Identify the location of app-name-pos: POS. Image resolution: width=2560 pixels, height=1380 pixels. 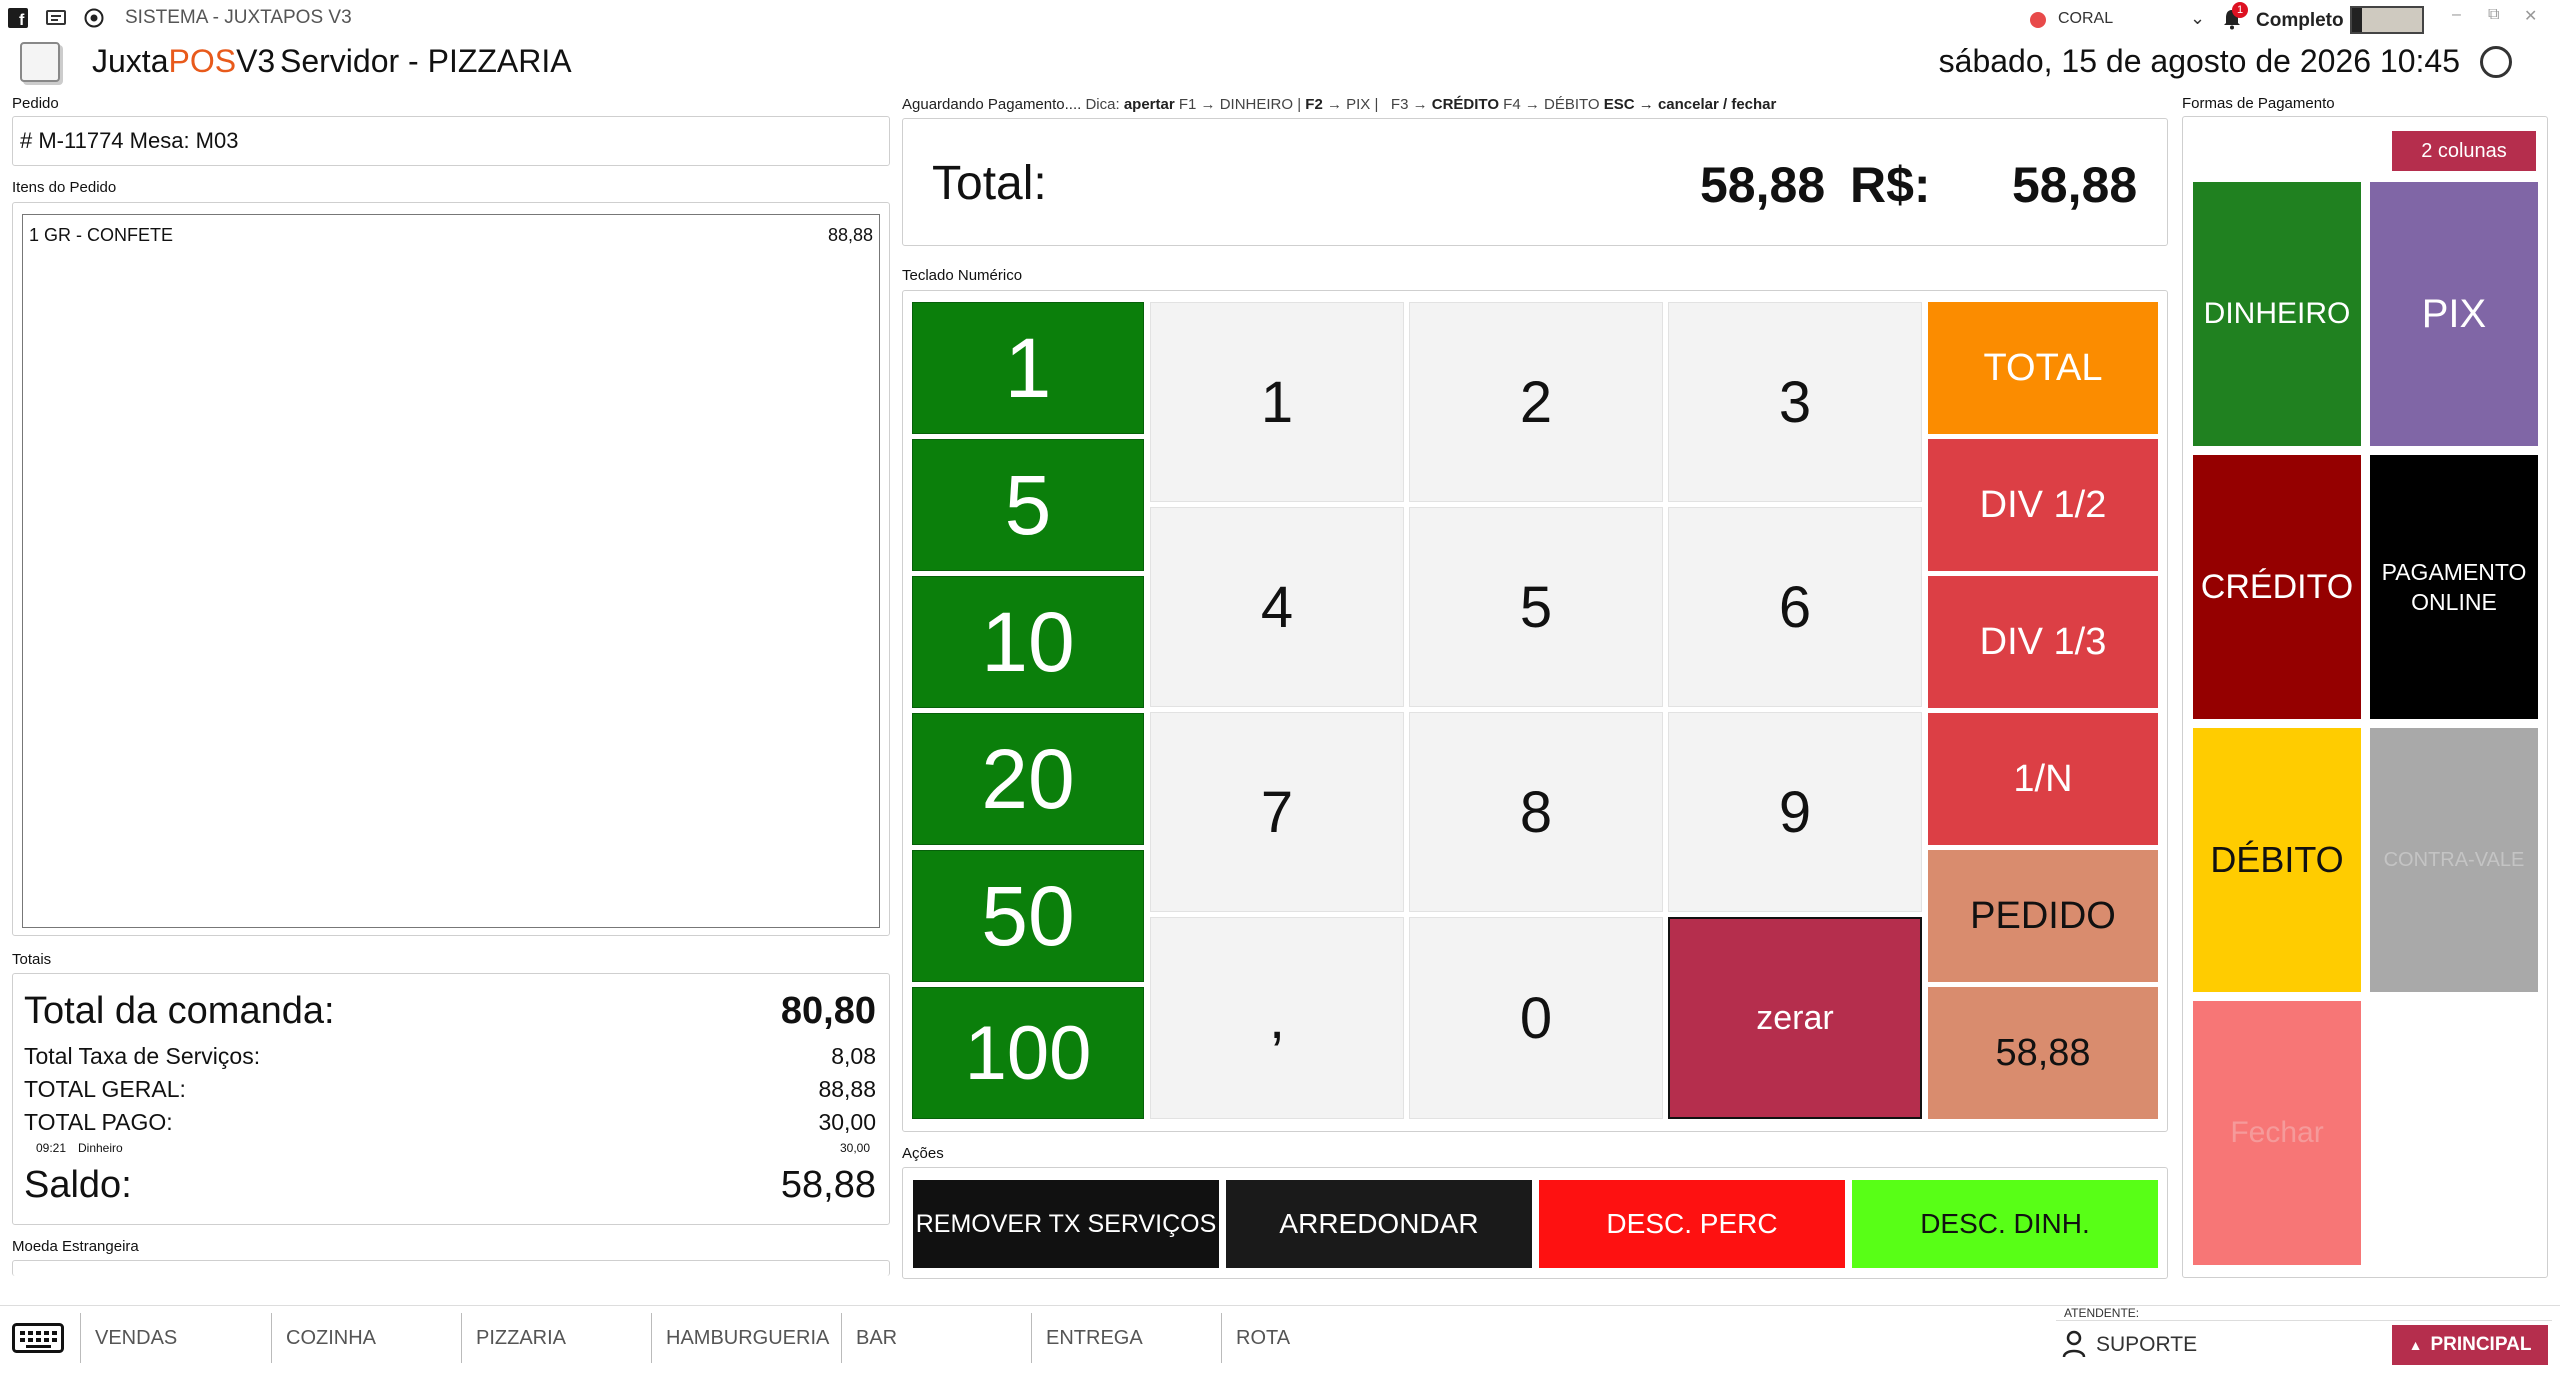
(202, 61).